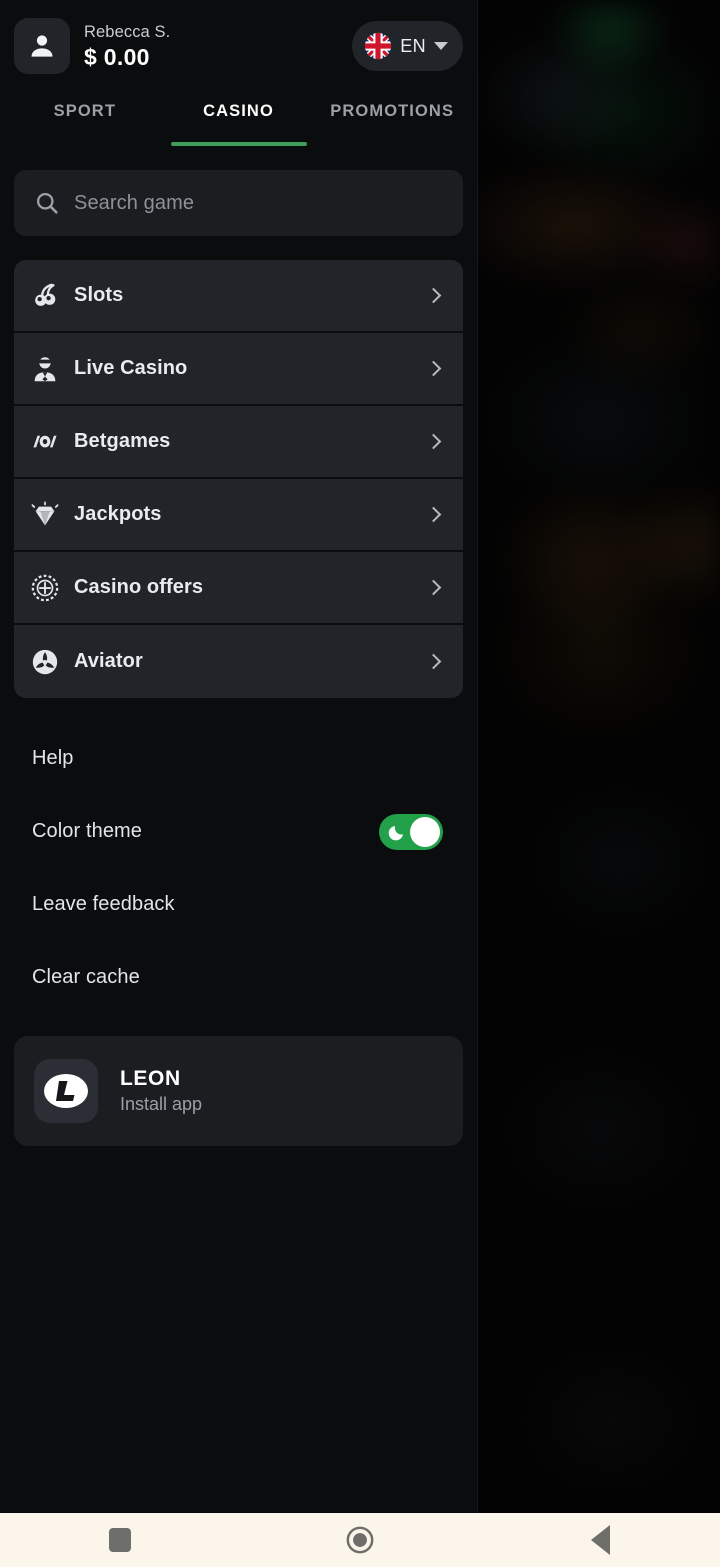 The width and height of the screenshot is (720, 1567). I want to click on menu-item-label: Casino offers, so click(139, 587).